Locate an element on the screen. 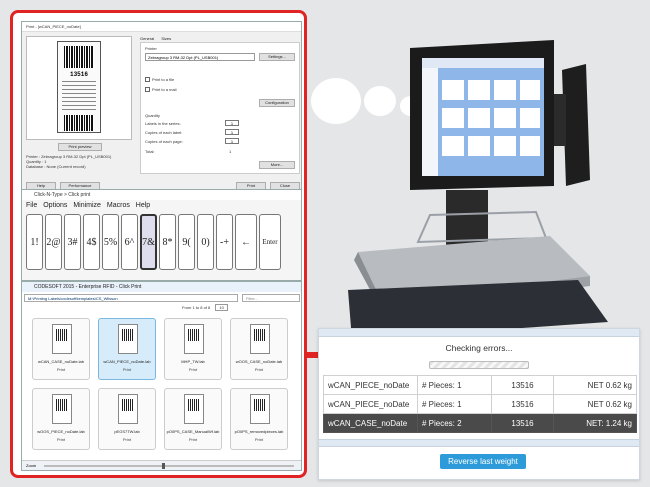 Image resolution: width=650 pixels, height=487 pixels. label-tile: wCAN_PIECE_noDate.lab Print is located at coordinates (127, 349).